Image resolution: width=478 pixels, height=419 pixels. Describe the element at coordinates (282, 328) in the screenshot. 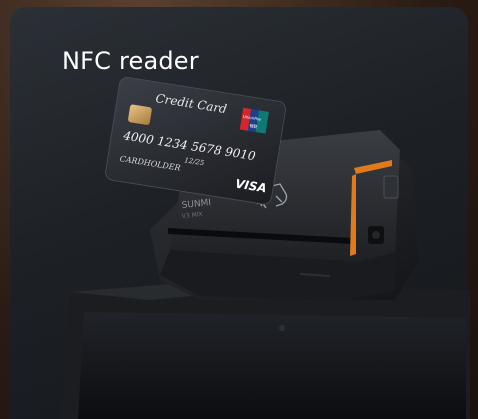

I see `camera-icon` at that location.